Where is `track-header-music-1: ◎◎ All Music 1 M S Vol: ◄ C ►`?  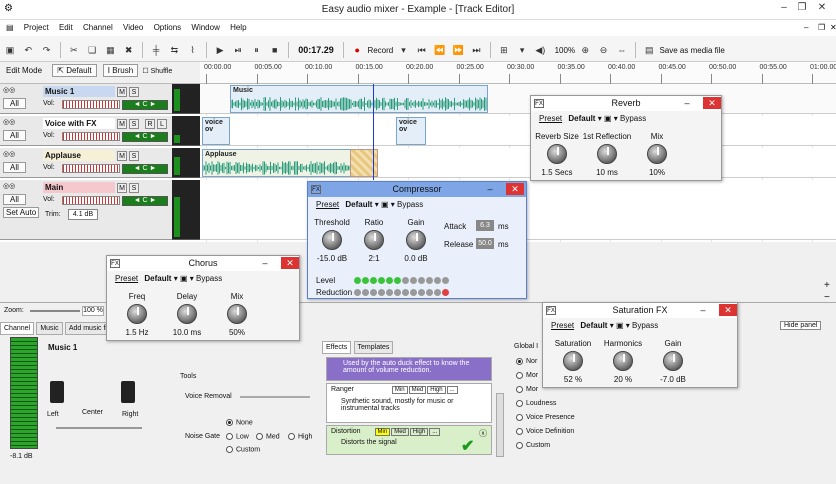
track-header-music-1: ◎◎ All Music 1 M S Vol: ◄ C ► is located at coordinates (86, 99).